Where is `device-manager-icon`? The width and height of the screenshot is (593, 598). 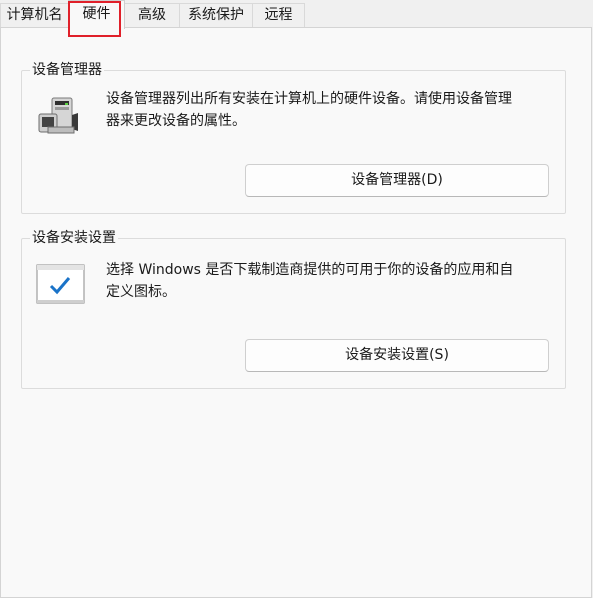 device-manager-icon is located at coordinates (58, 115).